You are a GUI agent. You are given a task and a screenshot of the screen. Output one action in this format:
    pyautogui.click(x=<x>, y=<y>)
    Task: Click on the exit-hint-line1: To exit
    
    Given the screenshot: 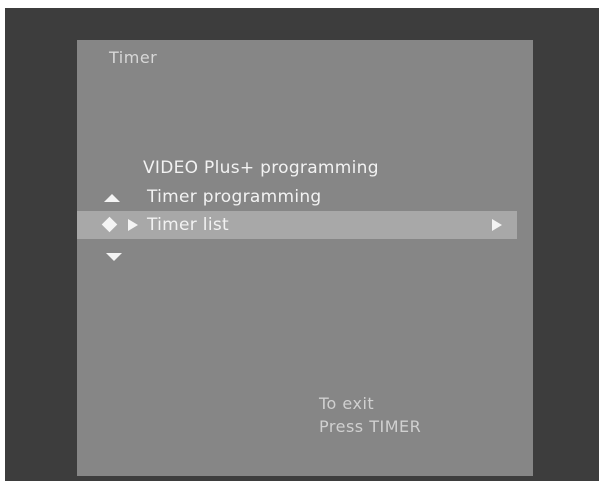 What is the action you would take?
    pyautogui.click(x=347, y=403)
    